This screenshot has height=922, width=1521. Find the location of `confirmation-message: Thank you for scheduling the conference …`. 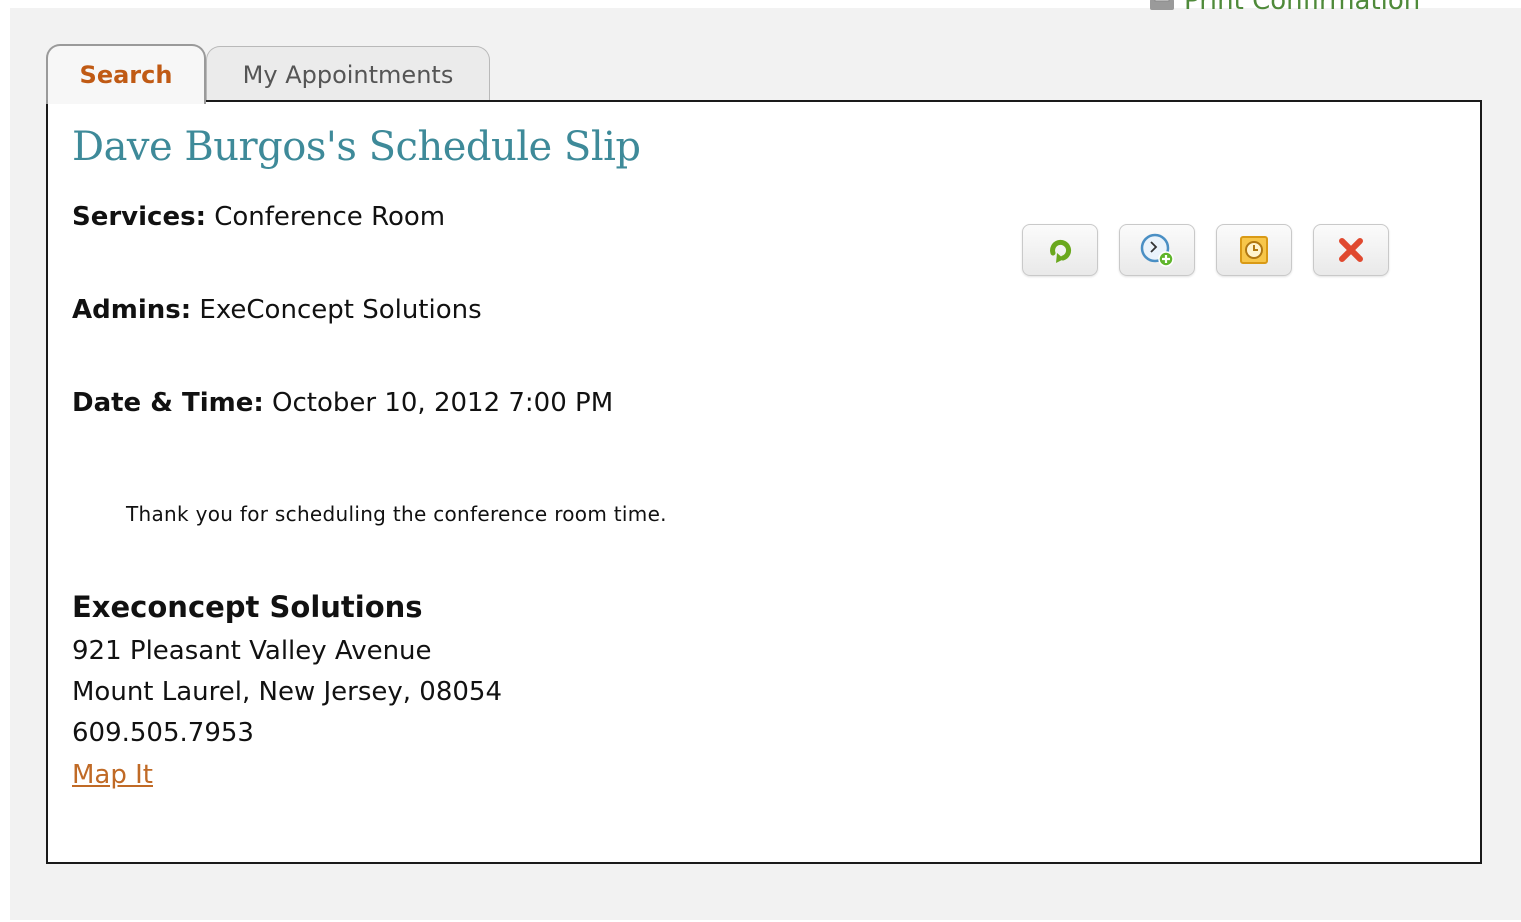

confirmation-message: Thank you for scheduling the conference … is located at coordinates (396, 514).